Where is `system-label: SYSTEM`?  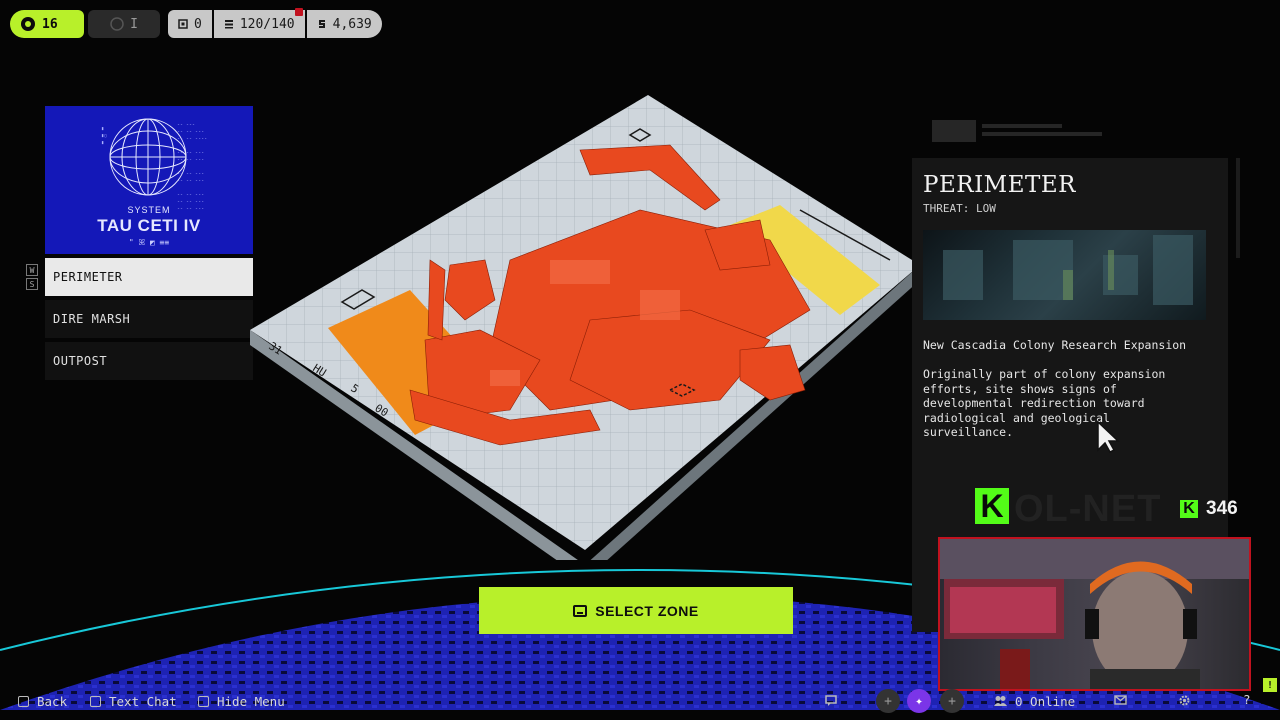 system-label: SYSTEM is located at coordinates (149, 210).